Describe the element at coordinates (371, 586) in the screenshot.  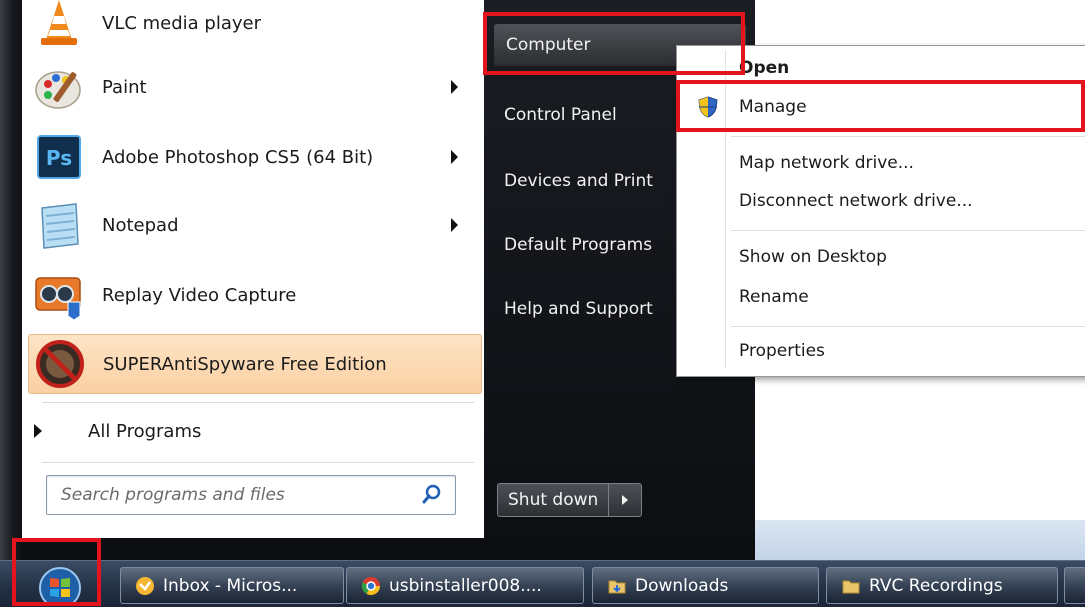
I see `chrome-icon` at that location.